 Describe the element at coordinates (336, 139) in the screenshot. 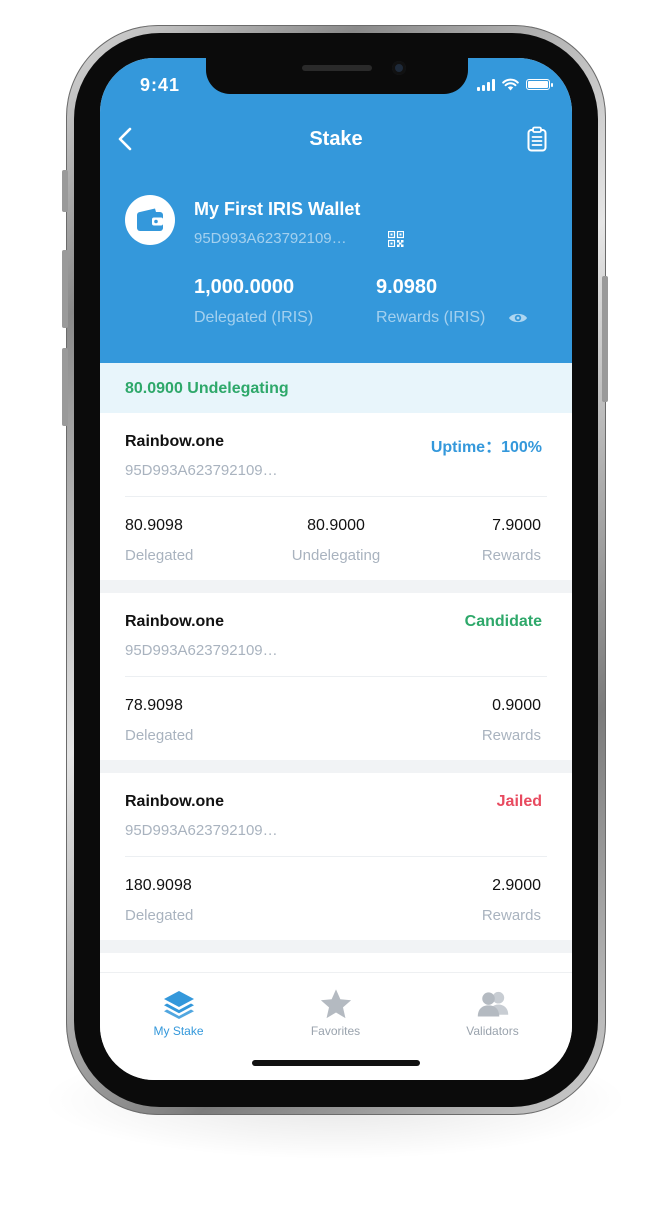

I see `page-title: Stake` at that location.